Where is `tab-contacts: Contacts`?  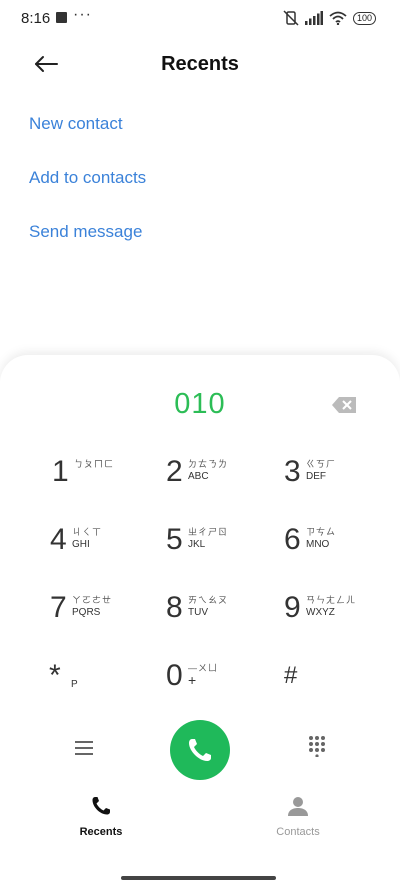
tab-contacts: Contacts is located at coordinates (298, 816).